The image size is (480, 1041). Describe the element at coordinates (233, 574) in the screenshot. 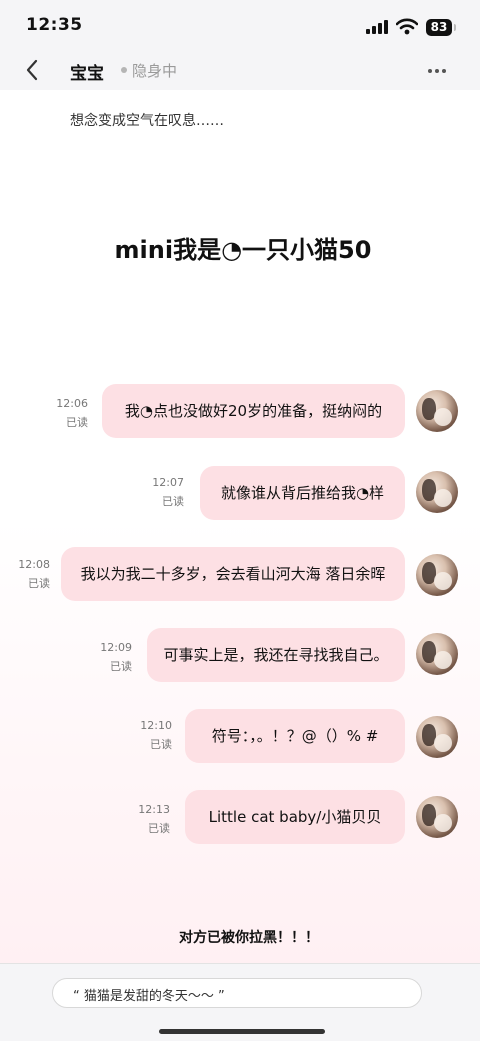

I see `message-bubble: 我以为我二十多岁，会去看山河大海 落日余晖` at that location.